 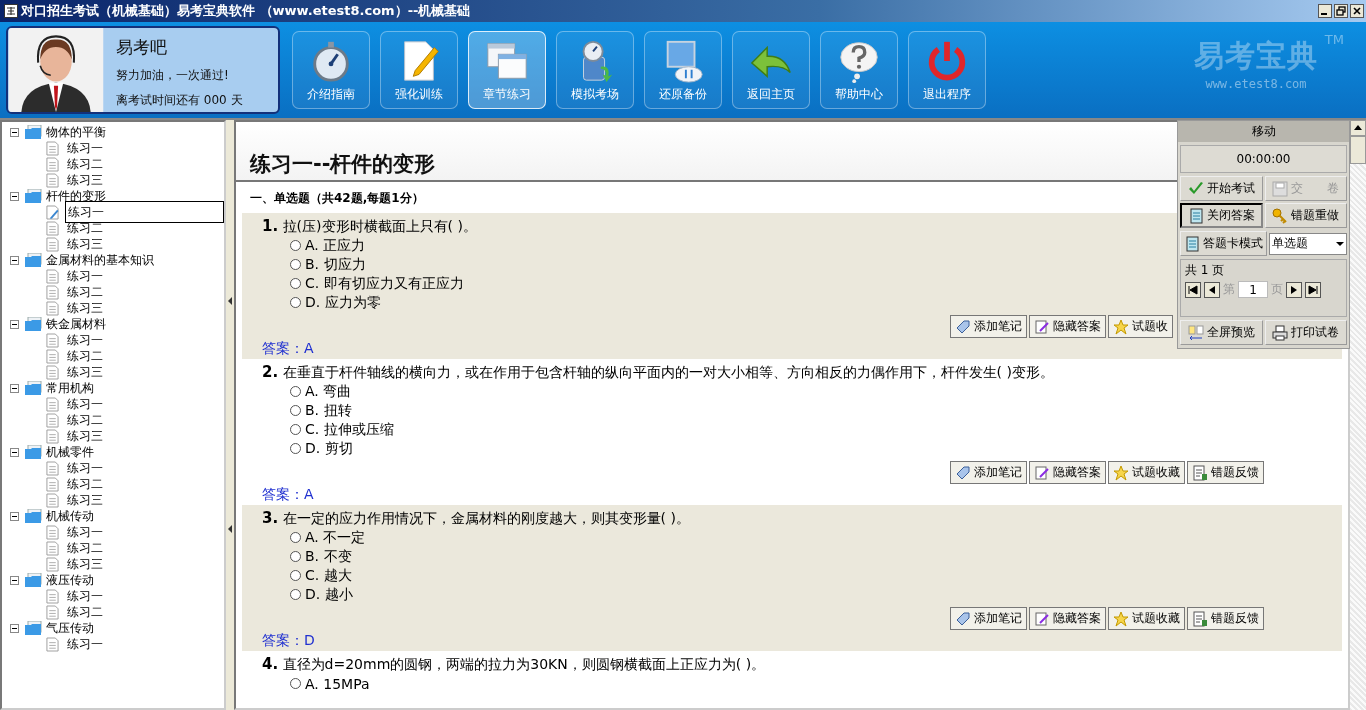 I want to click on next-page-icon, so click(x=1294, y=289).